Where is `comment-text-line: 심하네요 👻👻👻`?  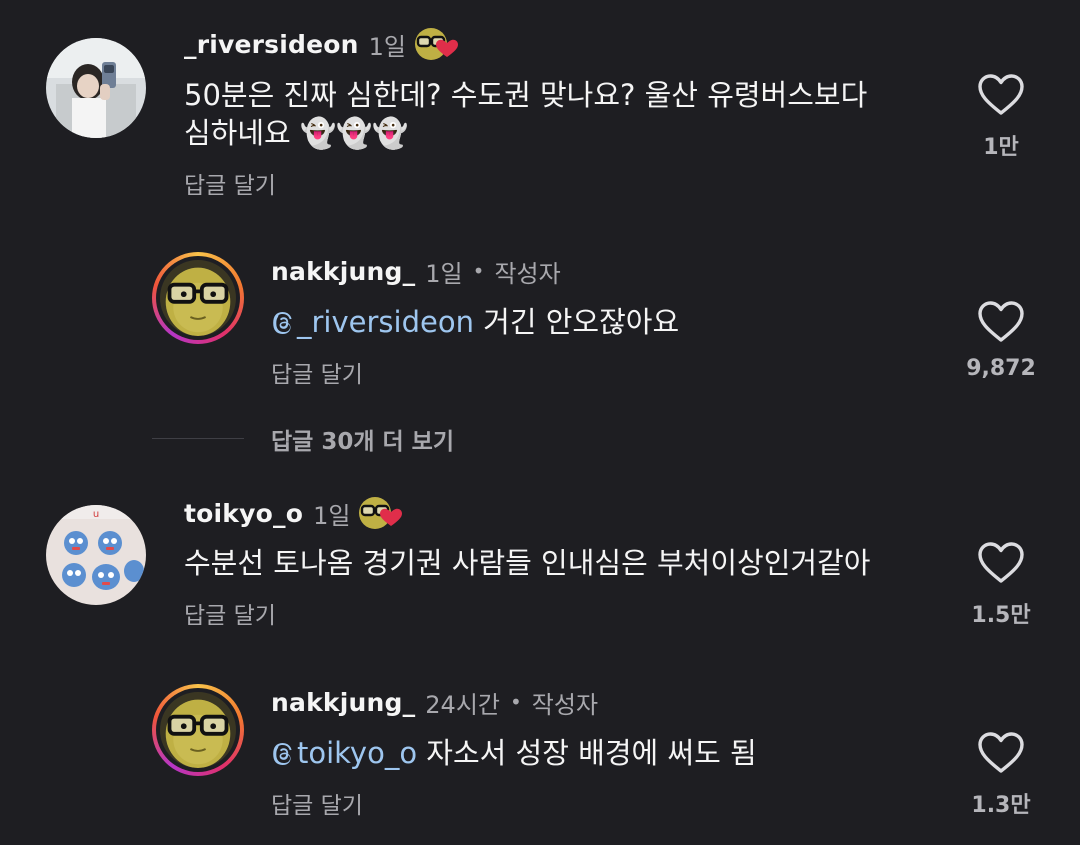 comment-text-line: 심하네요 👻👻👻 is located at coordinates (296, 133).